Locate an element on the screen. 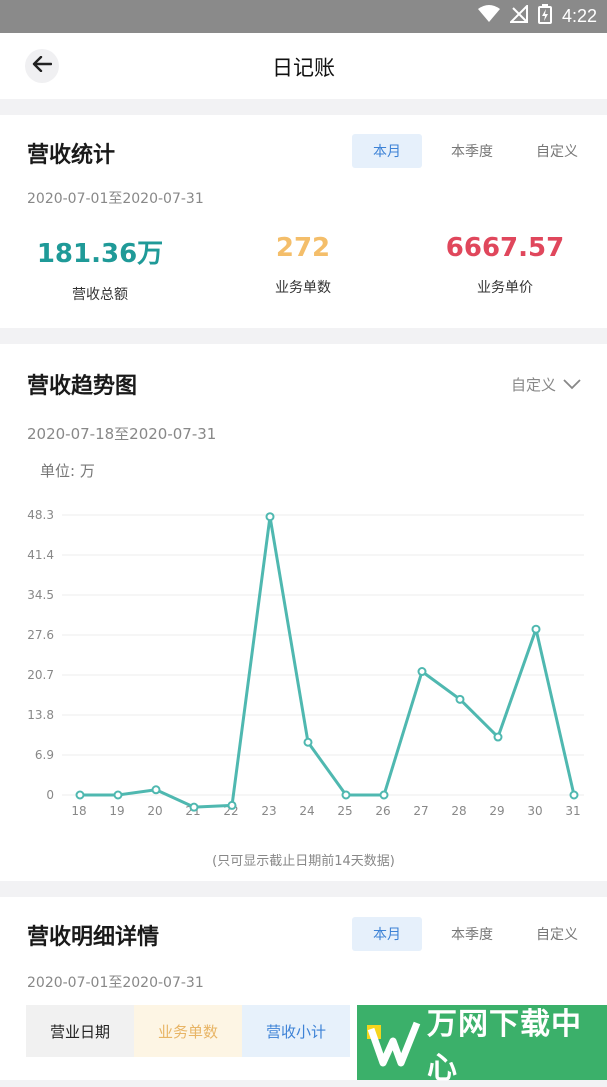  detail-period-tabs: 本月 本季度 自定义 is located at coordinates (479, 934).